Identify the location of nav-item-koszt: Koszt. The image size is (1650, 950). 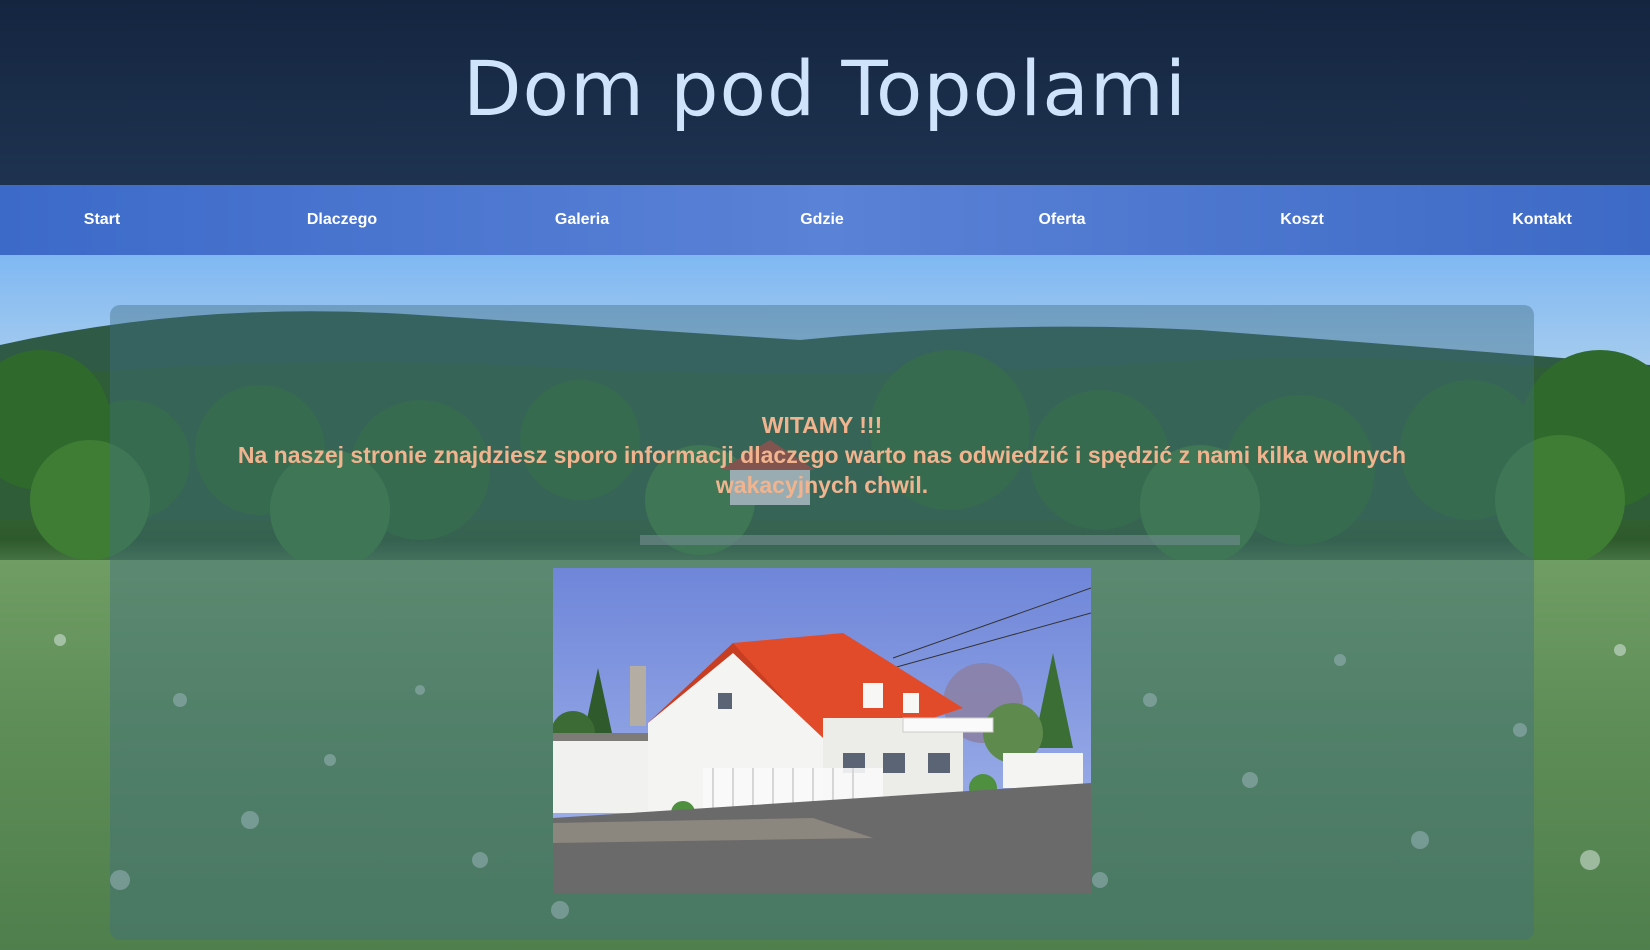
(1302, 220).